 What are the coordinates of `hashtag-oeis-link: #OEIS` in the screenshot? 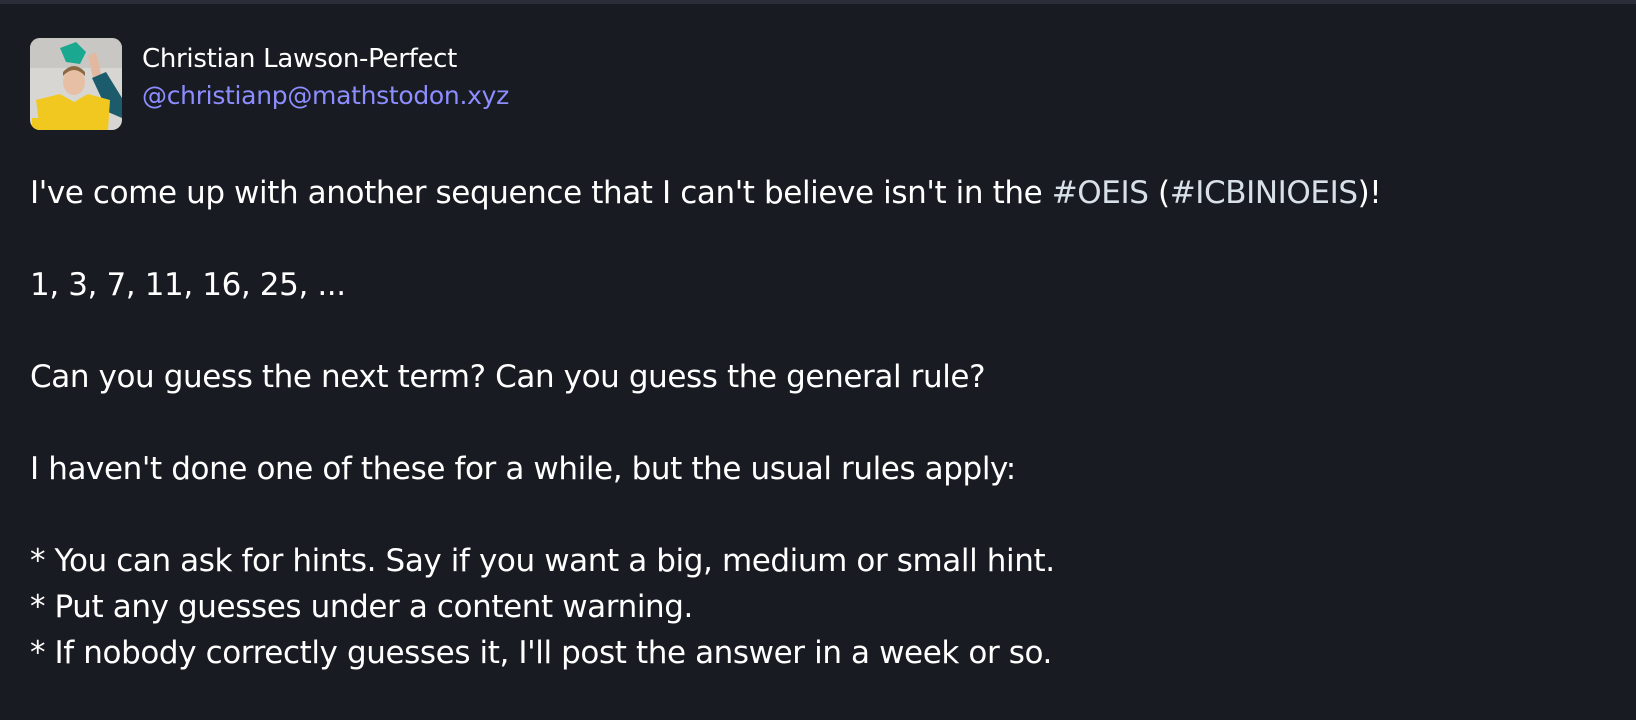 It's located at (1100, 193).